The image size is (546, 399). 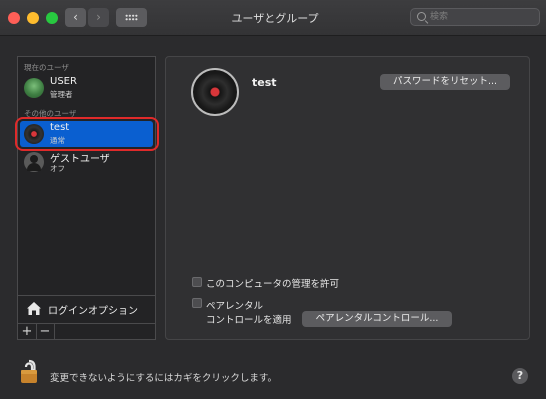 What do you see at coordinates (273, 284) in the screenshot?
I see `allow-admin-label: このコンピュータの管理を許可` at bounding box center [273, 284].